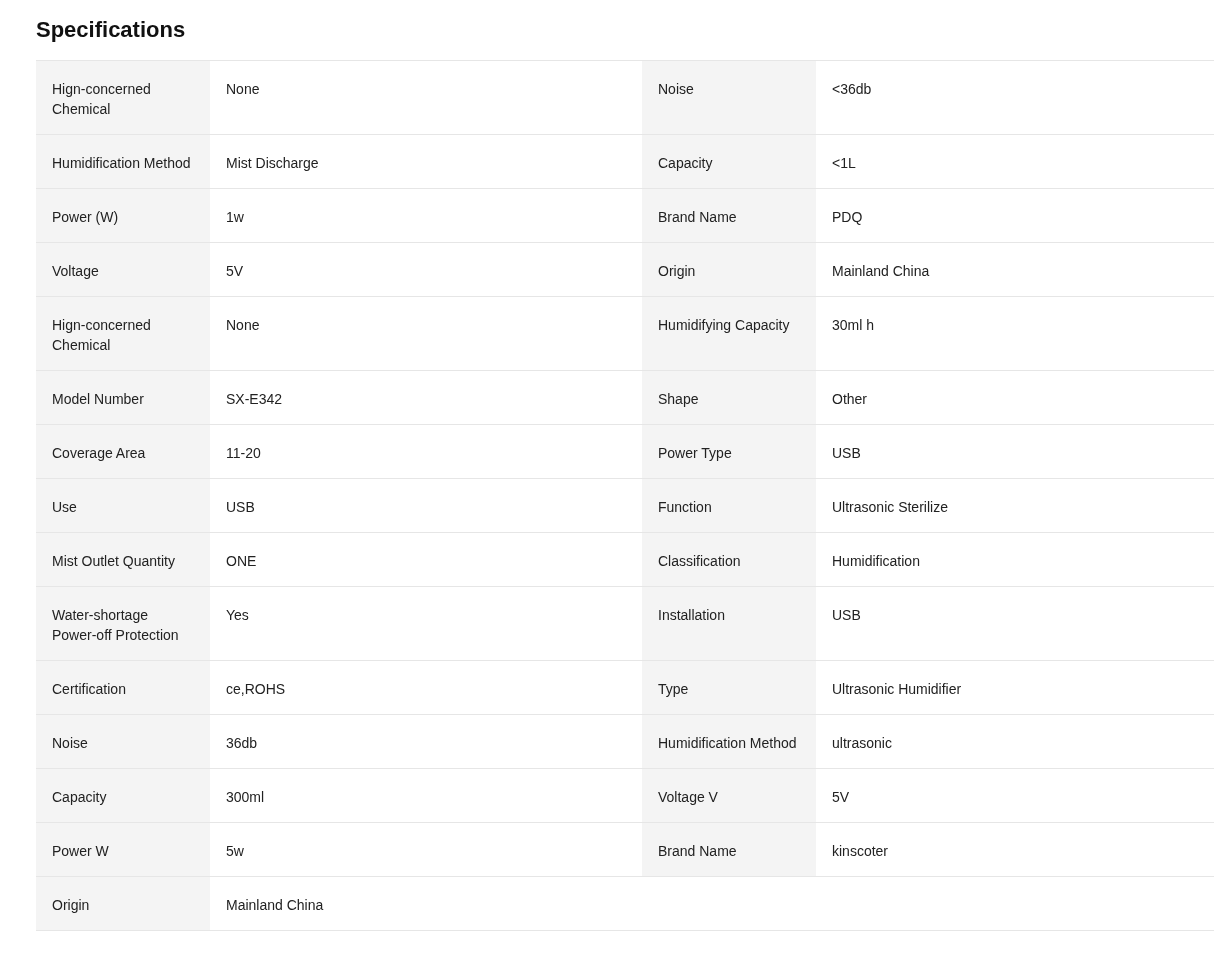  I want to click on spec-value-cell-text: Ultrasonic Sterilize, so click(890, 507).